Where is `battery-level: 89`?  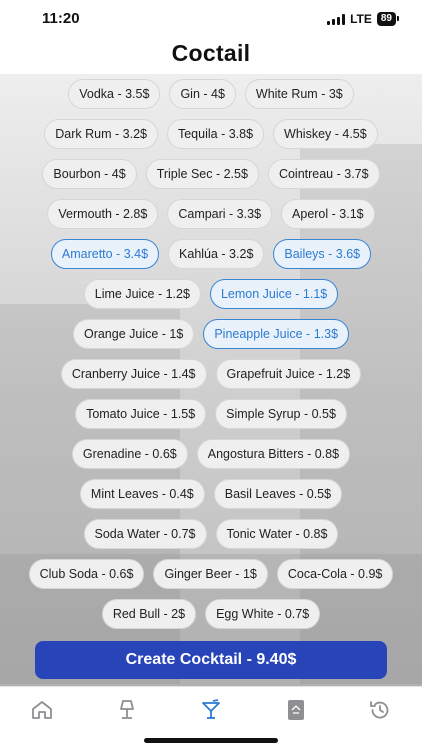 battery-level: 89 is located at coordinates (386, 18).